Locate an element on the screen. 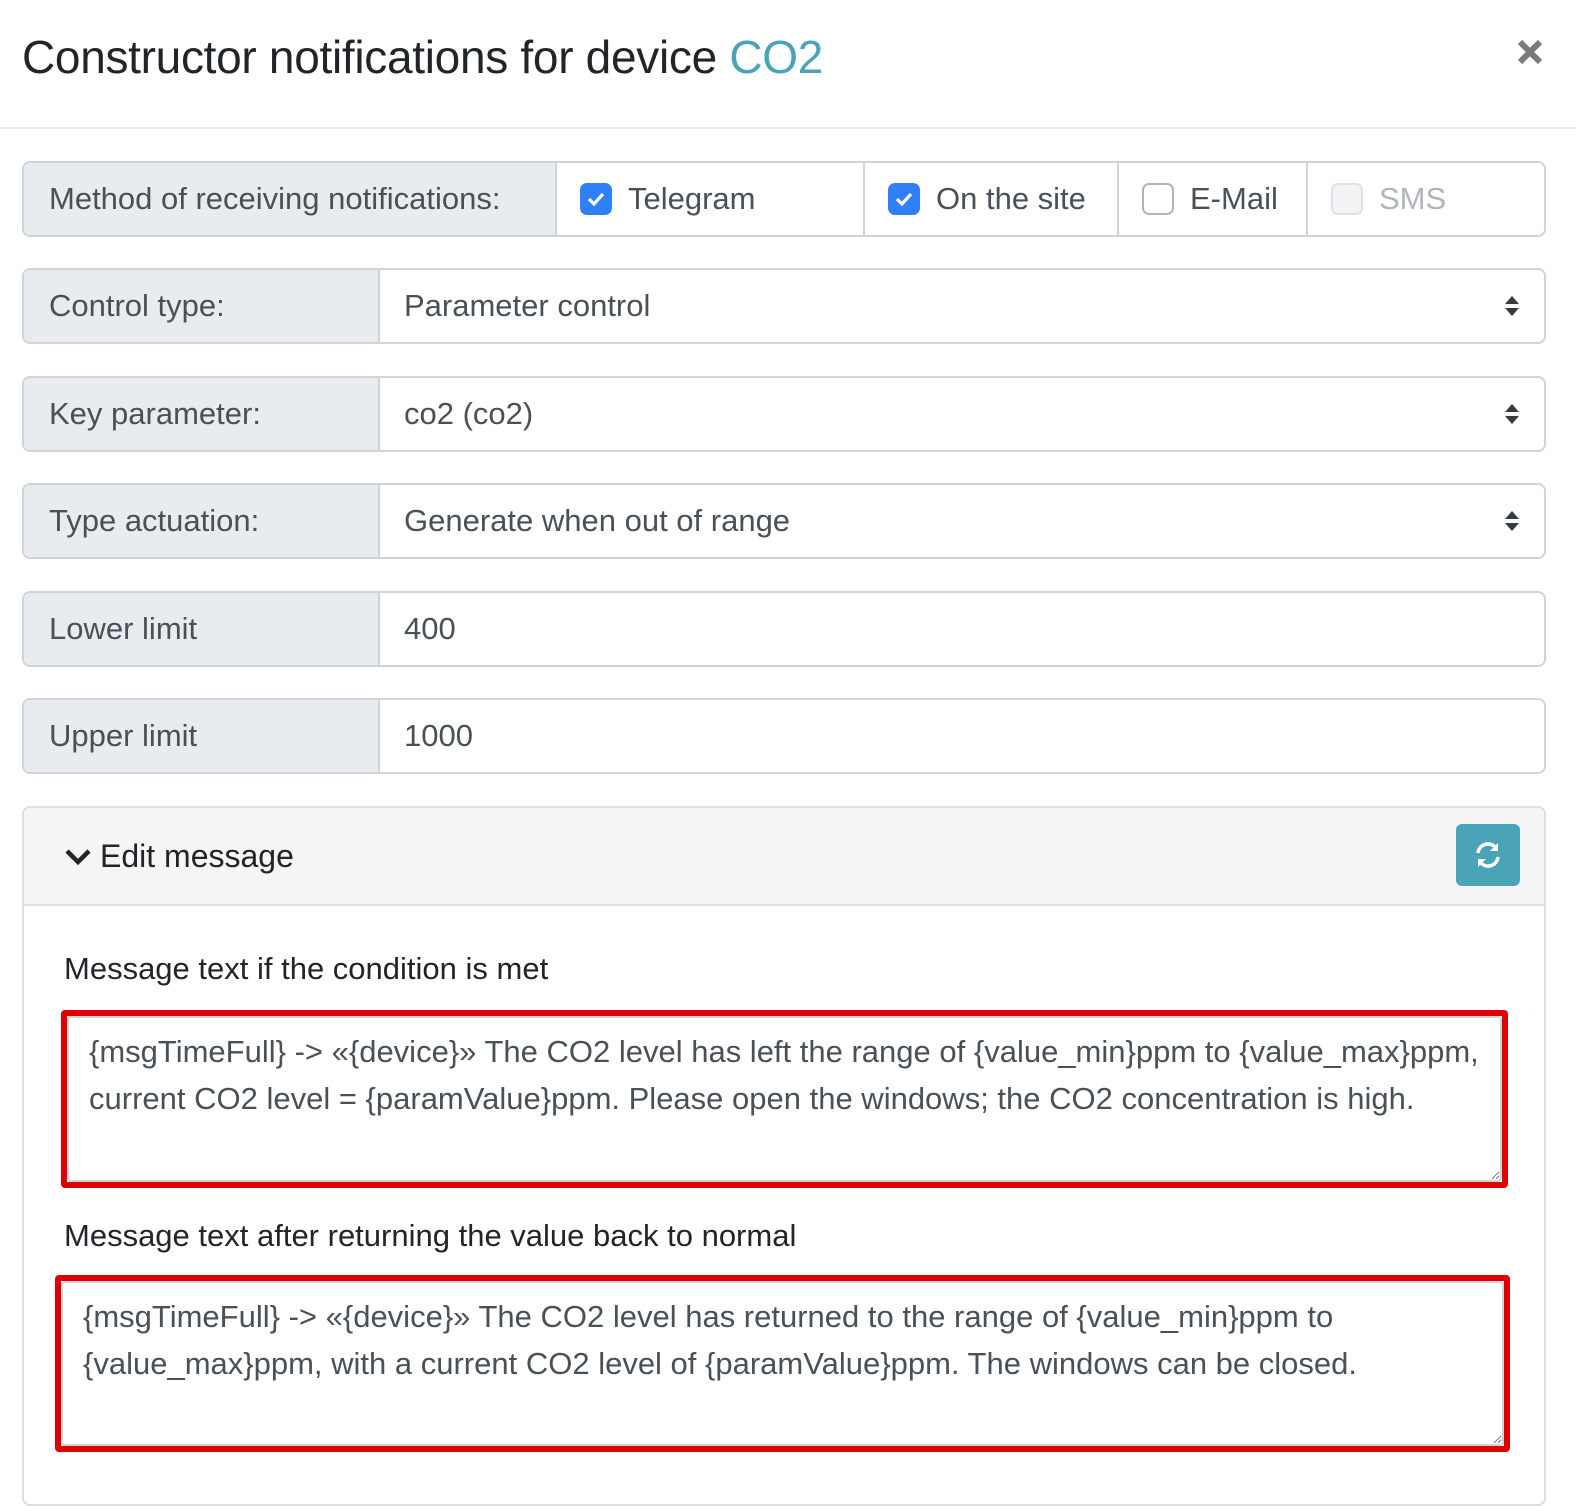  on-the-site-checkbox is located at coordinates (904, 199).